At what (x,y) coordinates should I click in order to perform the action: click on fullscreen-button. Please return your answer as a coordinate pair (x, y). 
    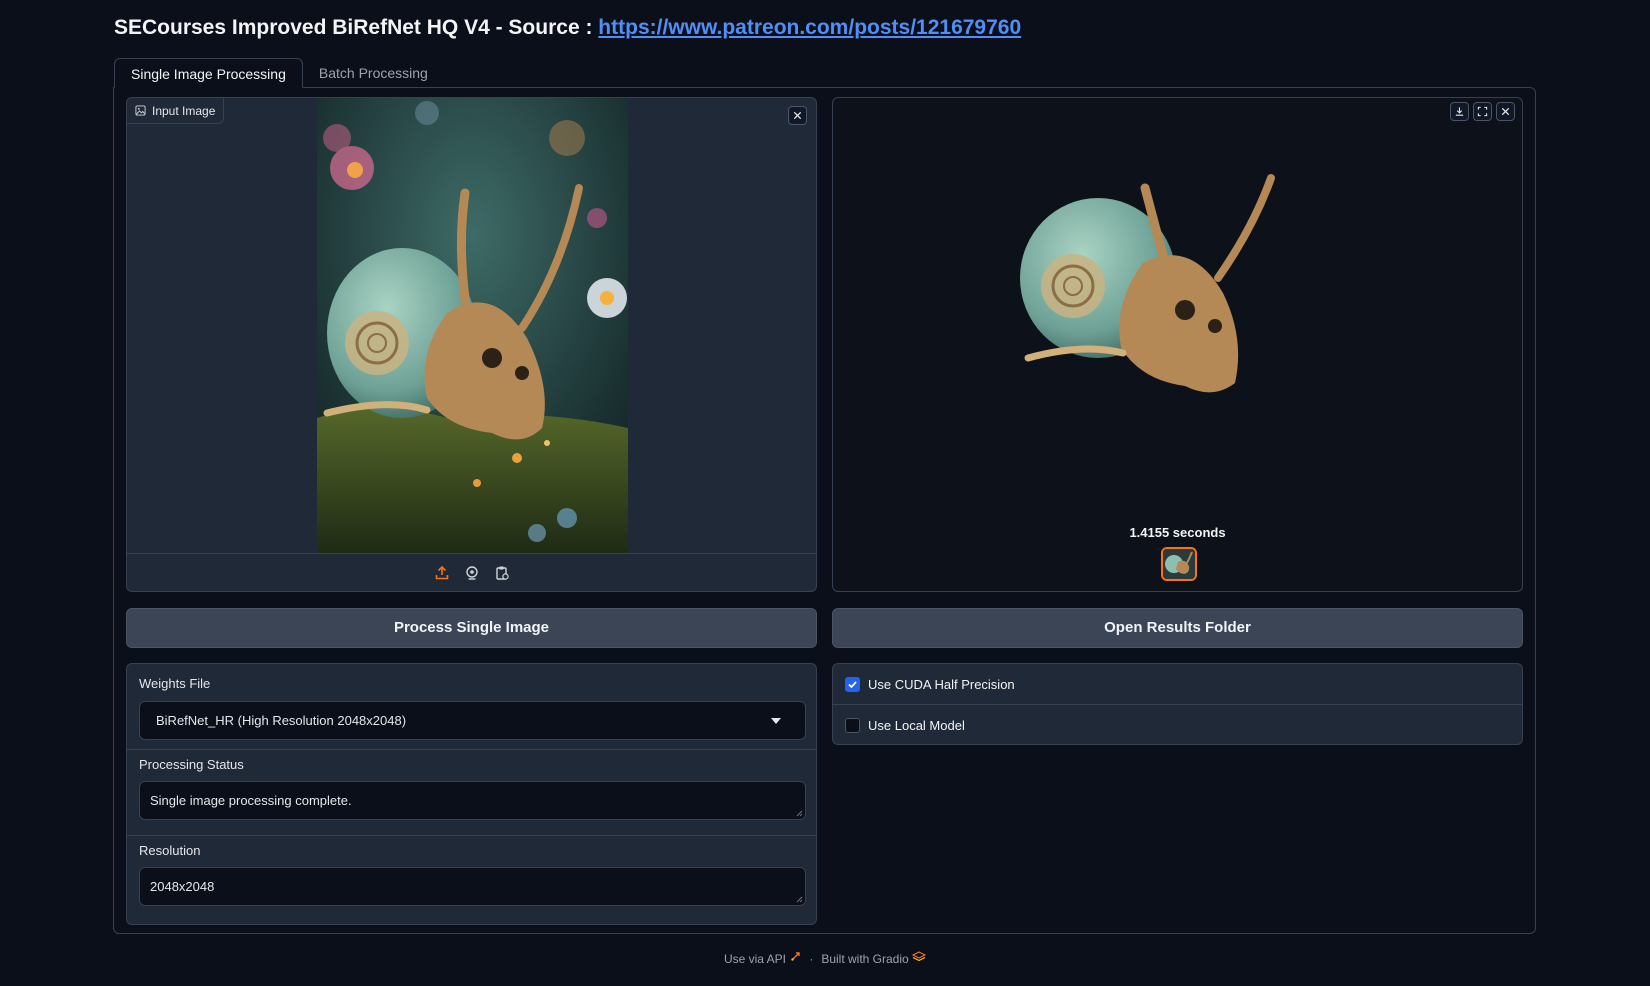
    Looking at the image, I should click on (1482, 111).